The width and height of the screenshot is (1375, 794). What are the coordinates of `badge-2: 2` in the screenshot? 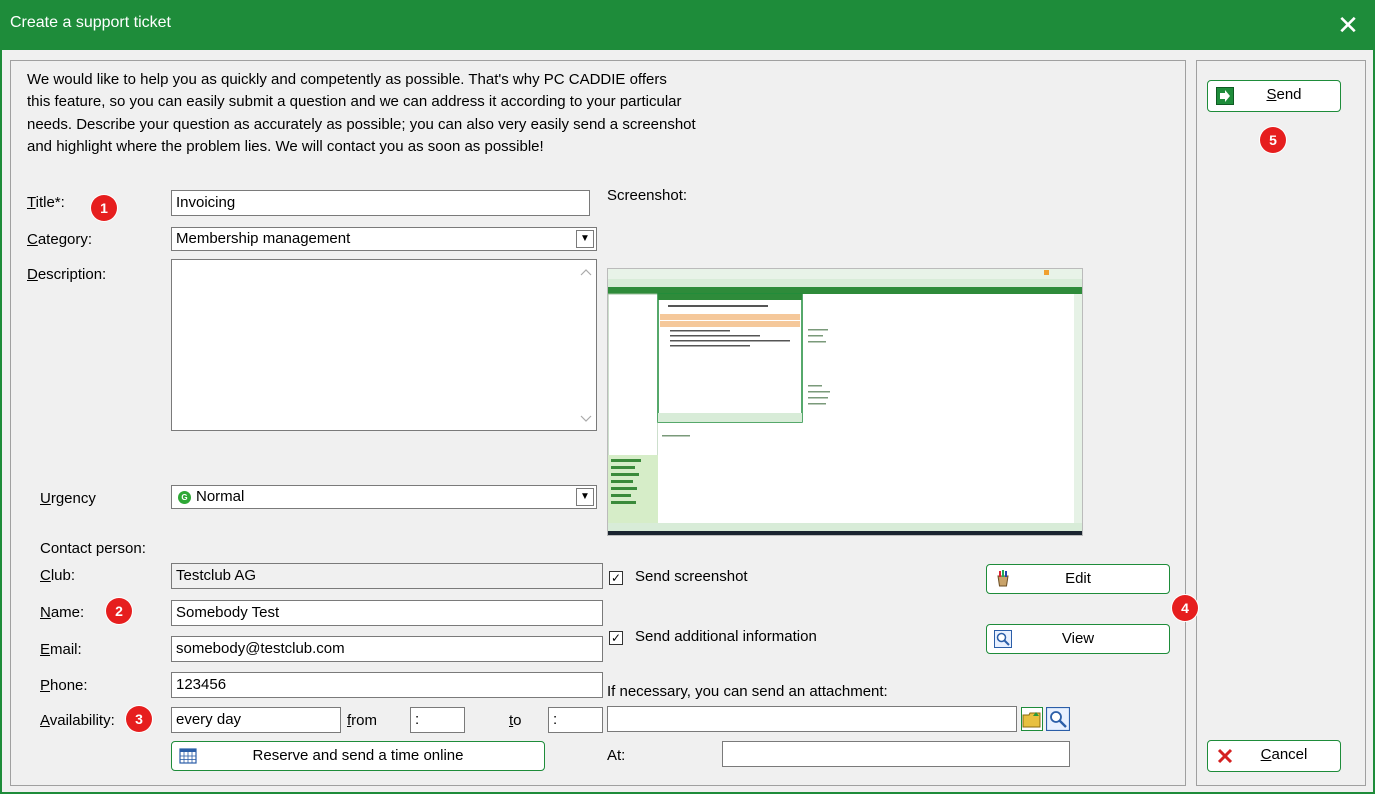 It's located at (119, 611).